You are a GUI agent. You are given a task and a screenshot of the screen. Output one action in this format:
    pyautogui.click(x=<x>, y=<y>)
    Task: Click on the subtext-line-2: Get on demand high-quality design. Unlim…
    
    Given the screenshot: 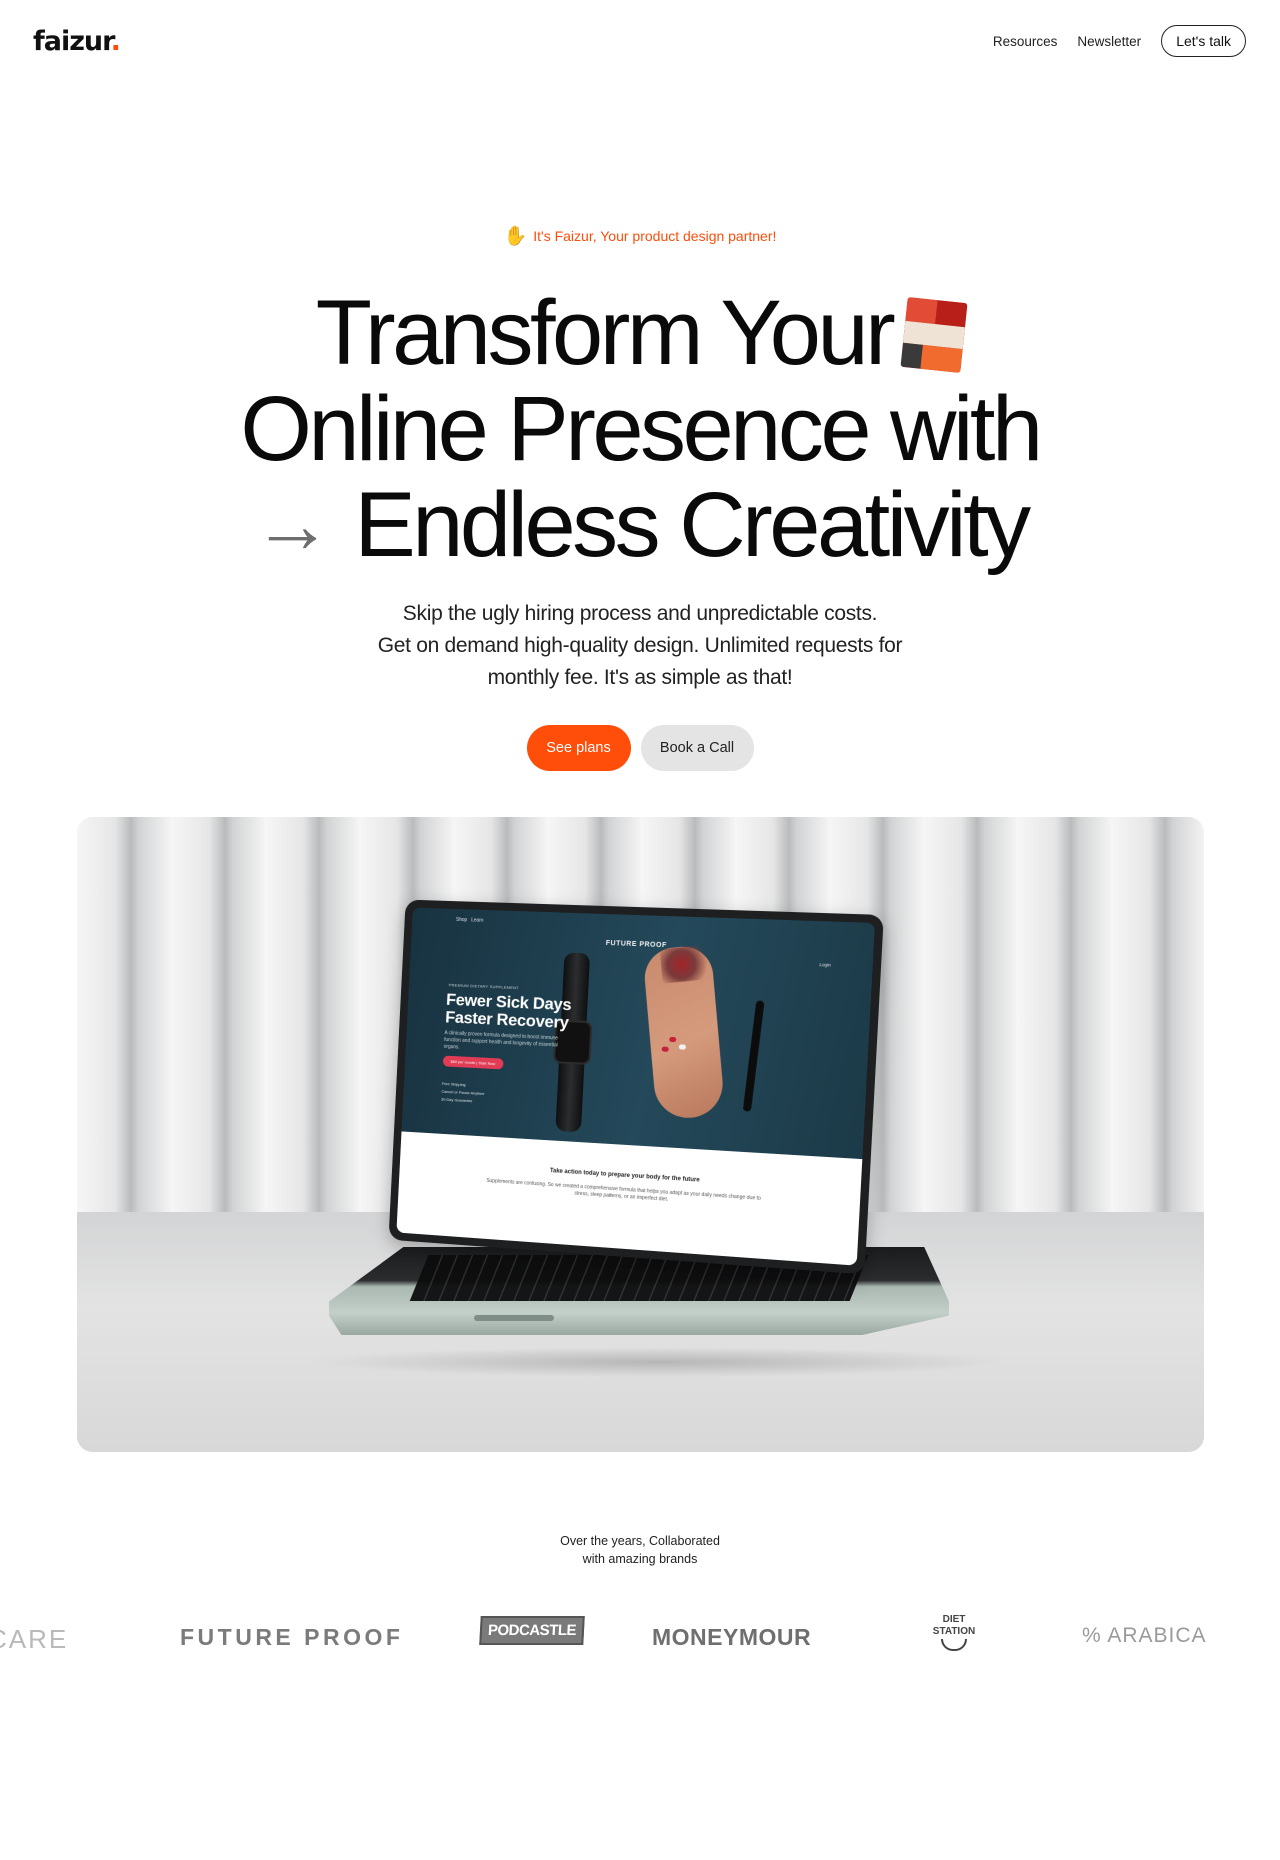 What is the action you would take?
    pyautogui.click(x=640, y=645)
    